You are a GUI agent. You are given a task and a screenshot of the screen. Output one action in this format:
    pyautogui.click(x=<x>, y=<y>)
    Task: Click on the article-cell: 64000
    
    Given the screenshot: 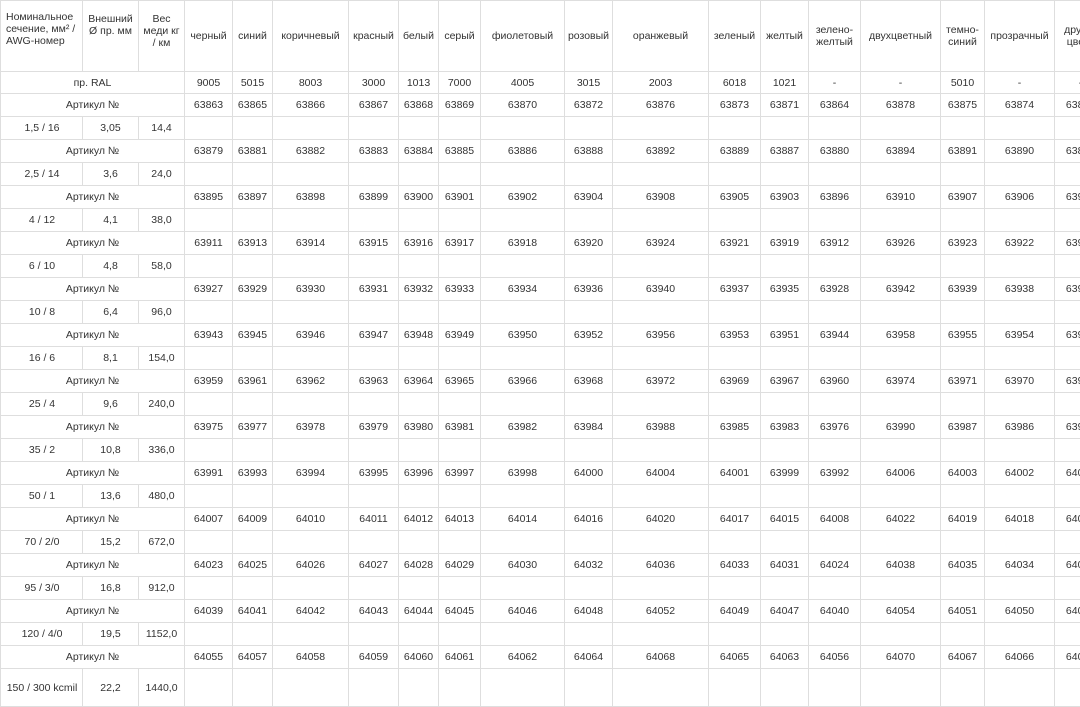 What is the action you would take?
    pyautogui.click(x=589, y=473)
    